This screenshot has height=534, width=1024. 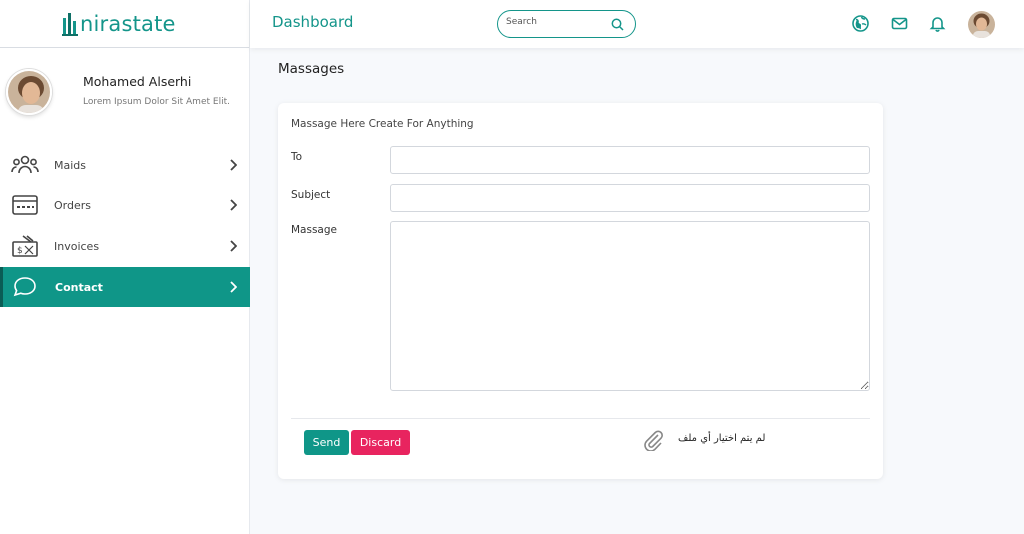 I want to click on credit-card-icon, so click(x=25, y=205).